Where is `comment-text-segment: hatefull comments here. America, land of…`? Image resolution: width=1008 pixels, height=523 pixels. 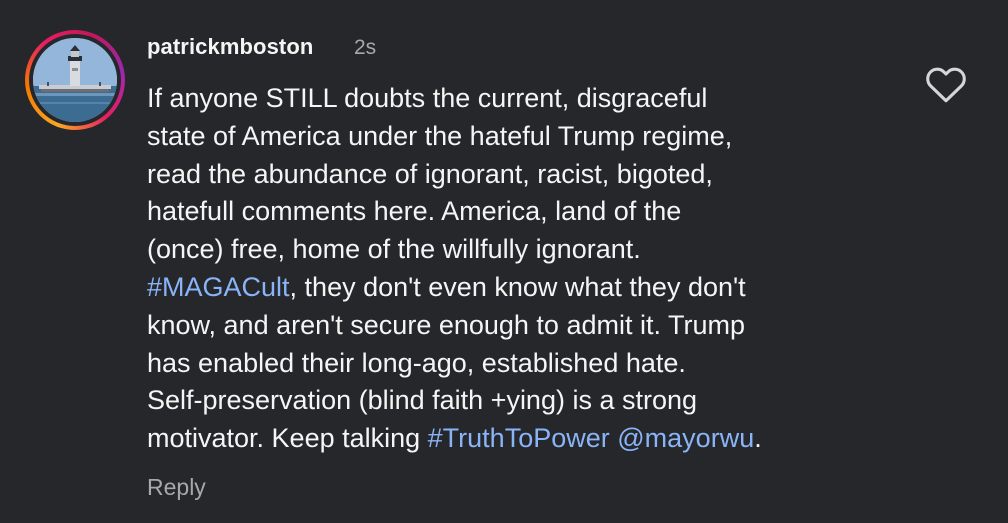
comment-text-segment: hatefull comments here. America, land of… is located at coordinates (414, 211).